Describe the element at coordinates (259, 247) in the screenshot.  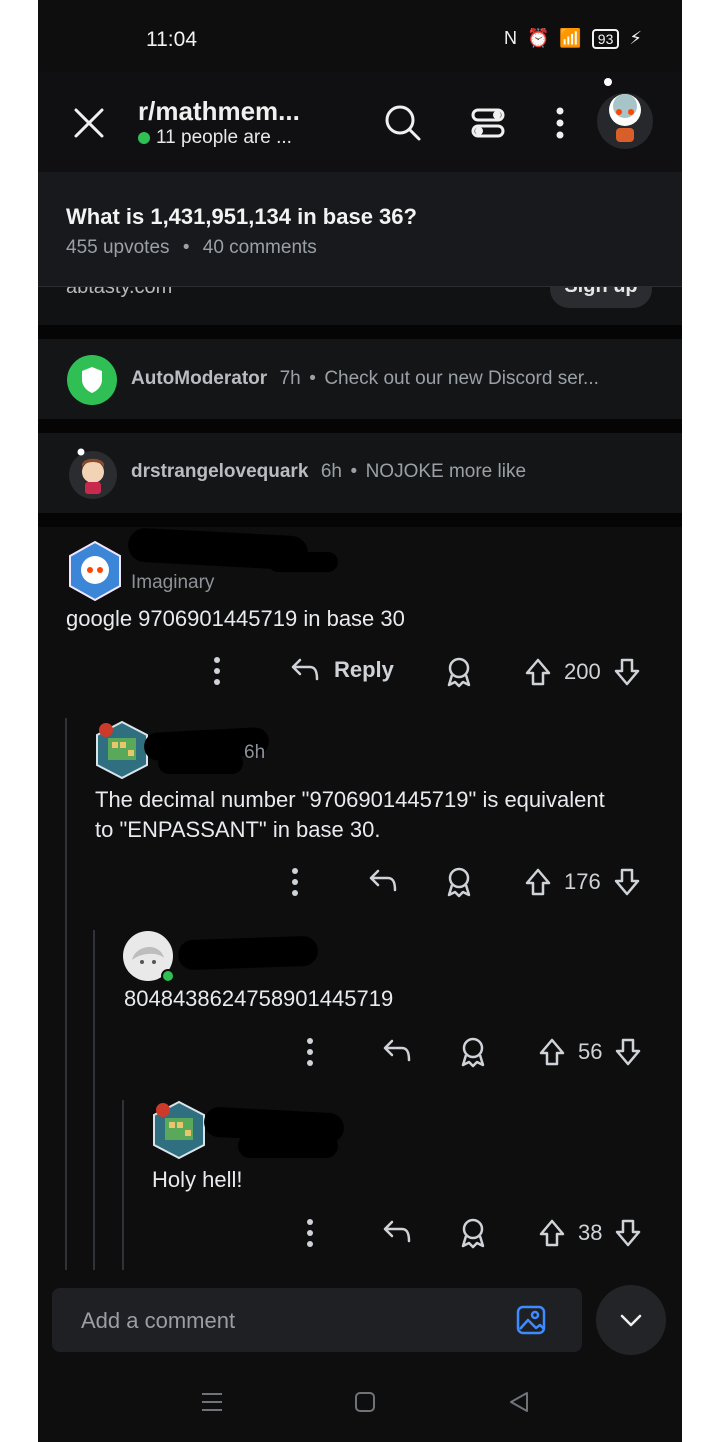
I see `comment-count: 40 comments` at that location.